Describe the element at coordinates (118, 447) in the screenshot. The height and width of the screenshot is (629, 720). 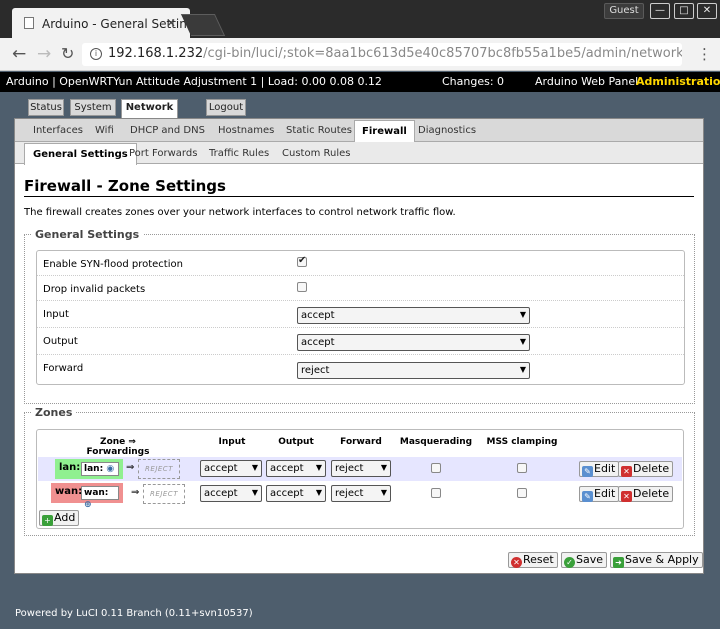
I see `col-zone-forwardings: Zone ⇒ Forwardings` at that location.